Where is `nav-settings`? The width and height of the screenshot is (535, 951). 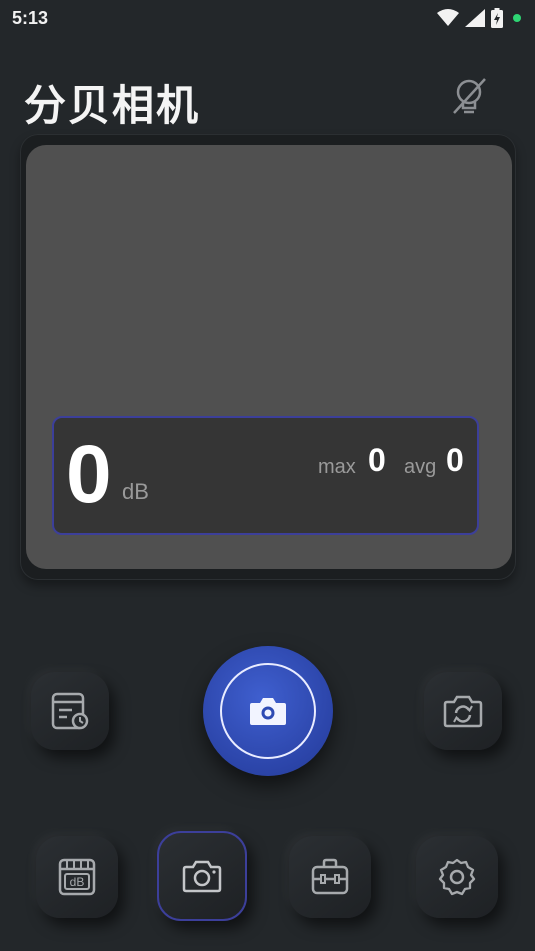
nav-settings is located at coordinates (457, 877).